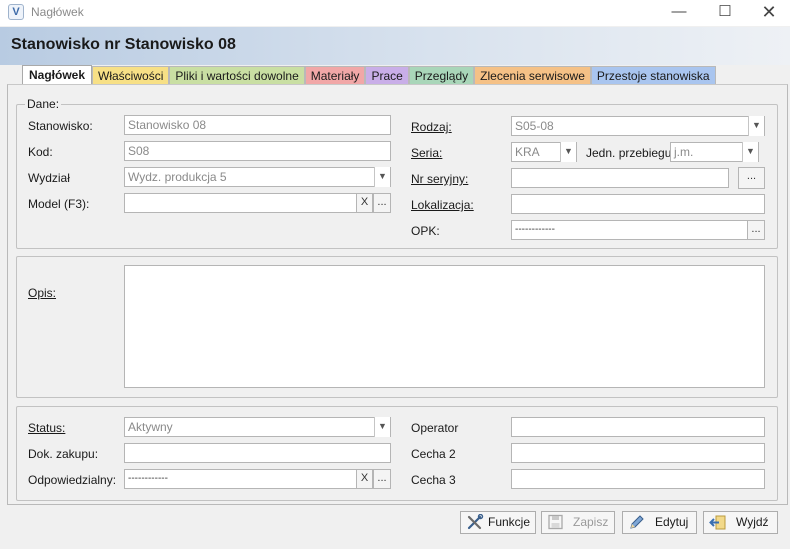  I want to click on kod-field: S08, so click(257, 151).